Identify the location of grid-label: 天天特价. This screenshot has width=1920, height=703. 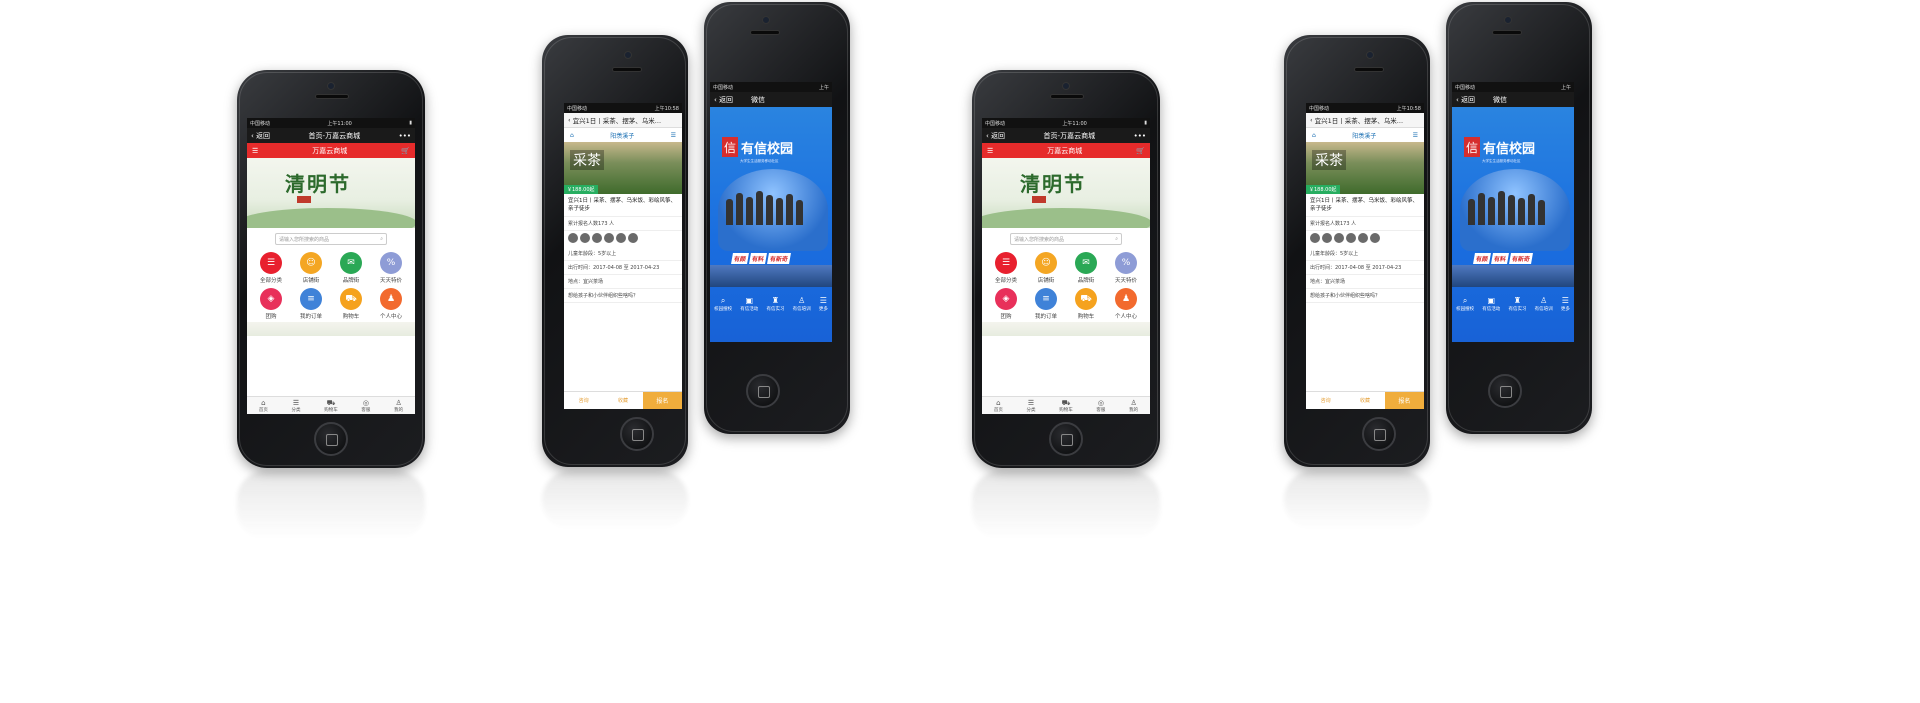
(1125, 281).